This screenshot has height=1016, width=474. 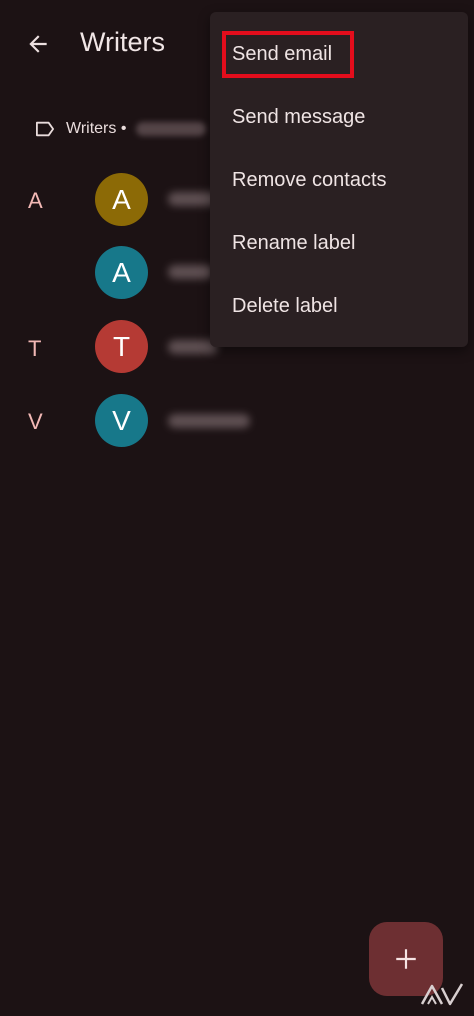 What do you see at coordinates (171, 129) in the screenshot?
I see `blurred-account` at bounding box center [171, 129].